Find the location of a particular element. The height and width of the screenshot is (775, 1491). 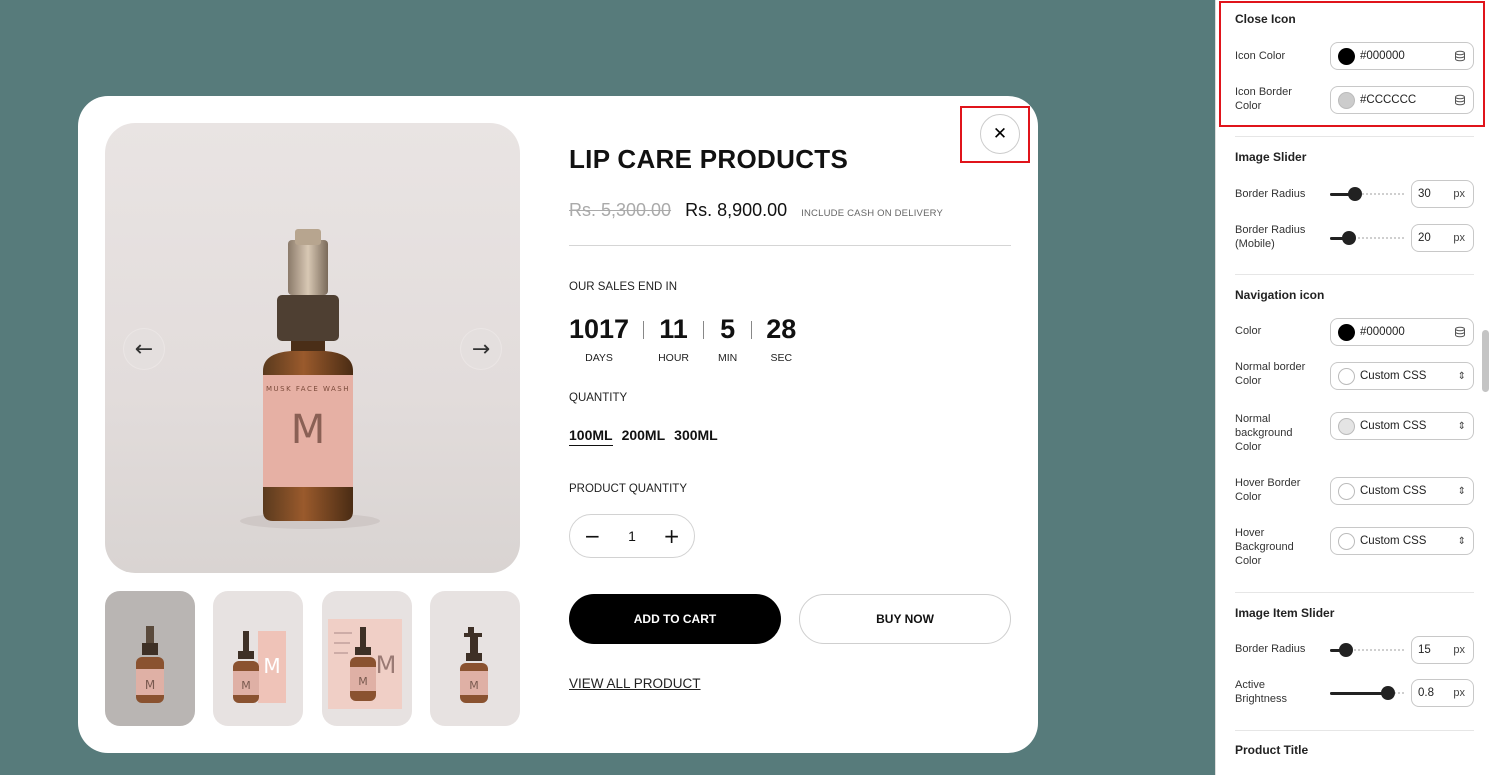

thumbnail-2: MM is located at coordinates (258, 658).